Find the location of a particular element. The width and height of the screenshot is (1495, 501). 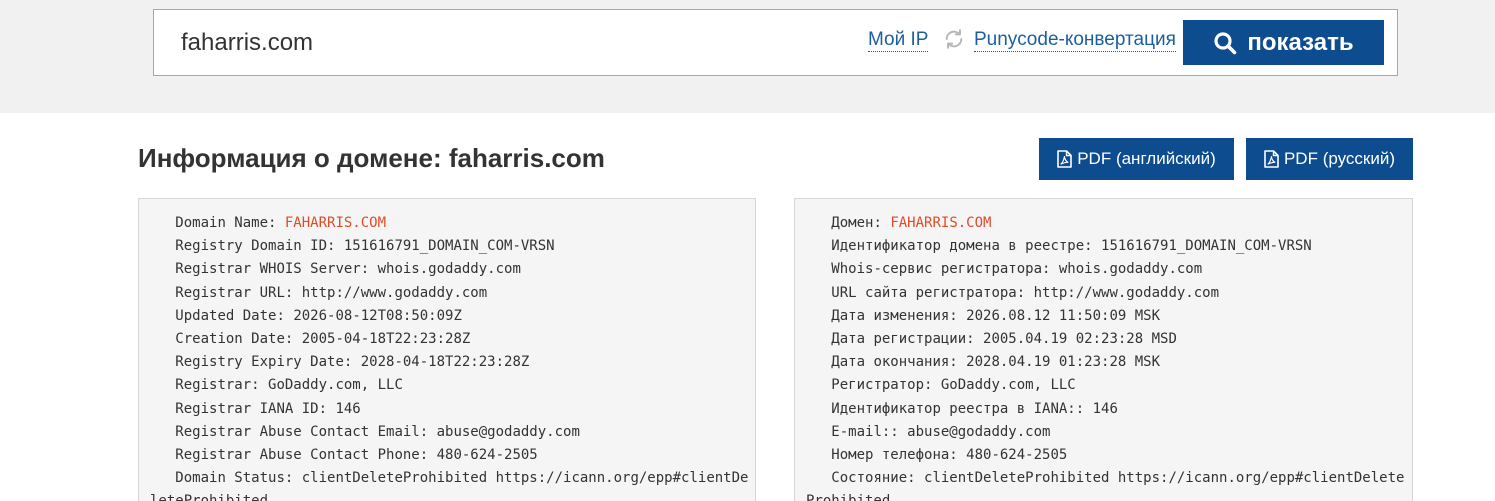

whois-field-label: Дата регистрации: is located at coordinates (895, 339).